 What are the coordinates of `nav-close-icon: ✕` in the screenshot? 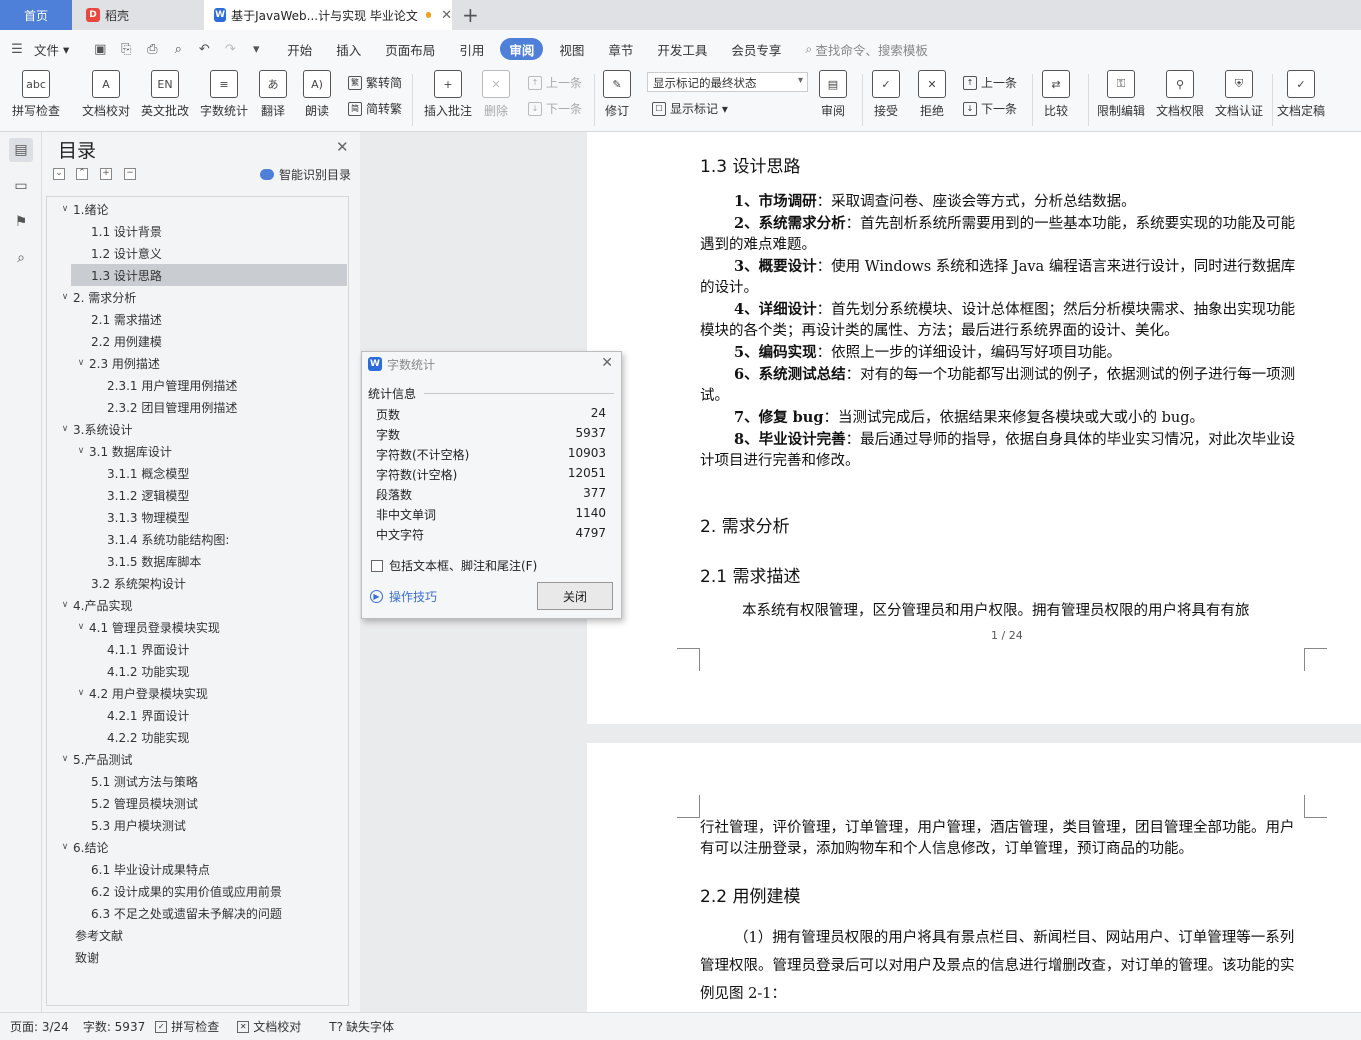 It's located at (342, 147).